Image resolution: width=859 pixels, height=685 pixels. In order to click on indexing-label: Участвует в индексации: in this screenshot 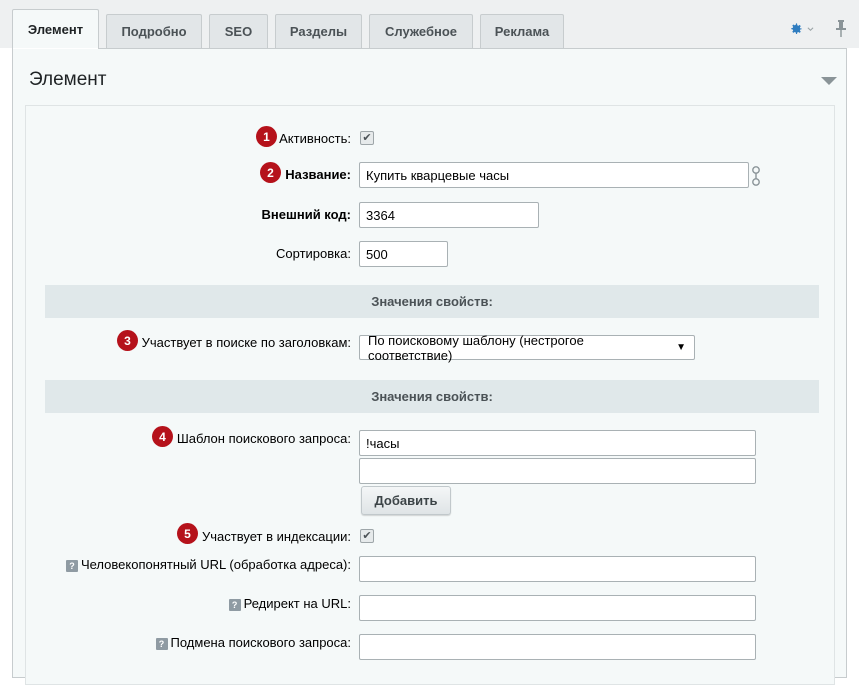, I will do `click(276, 536)`.